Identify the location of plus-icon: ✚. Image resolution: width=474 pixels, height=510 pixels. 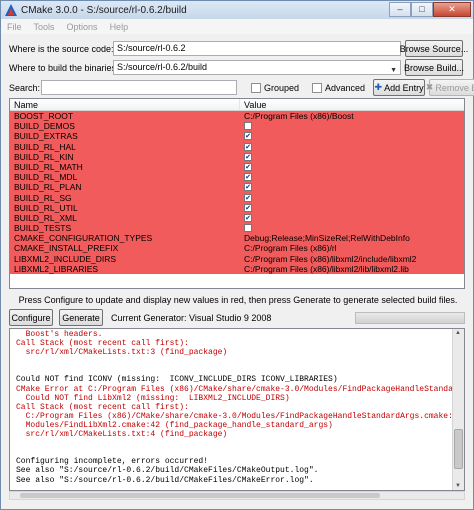
(378, 87).